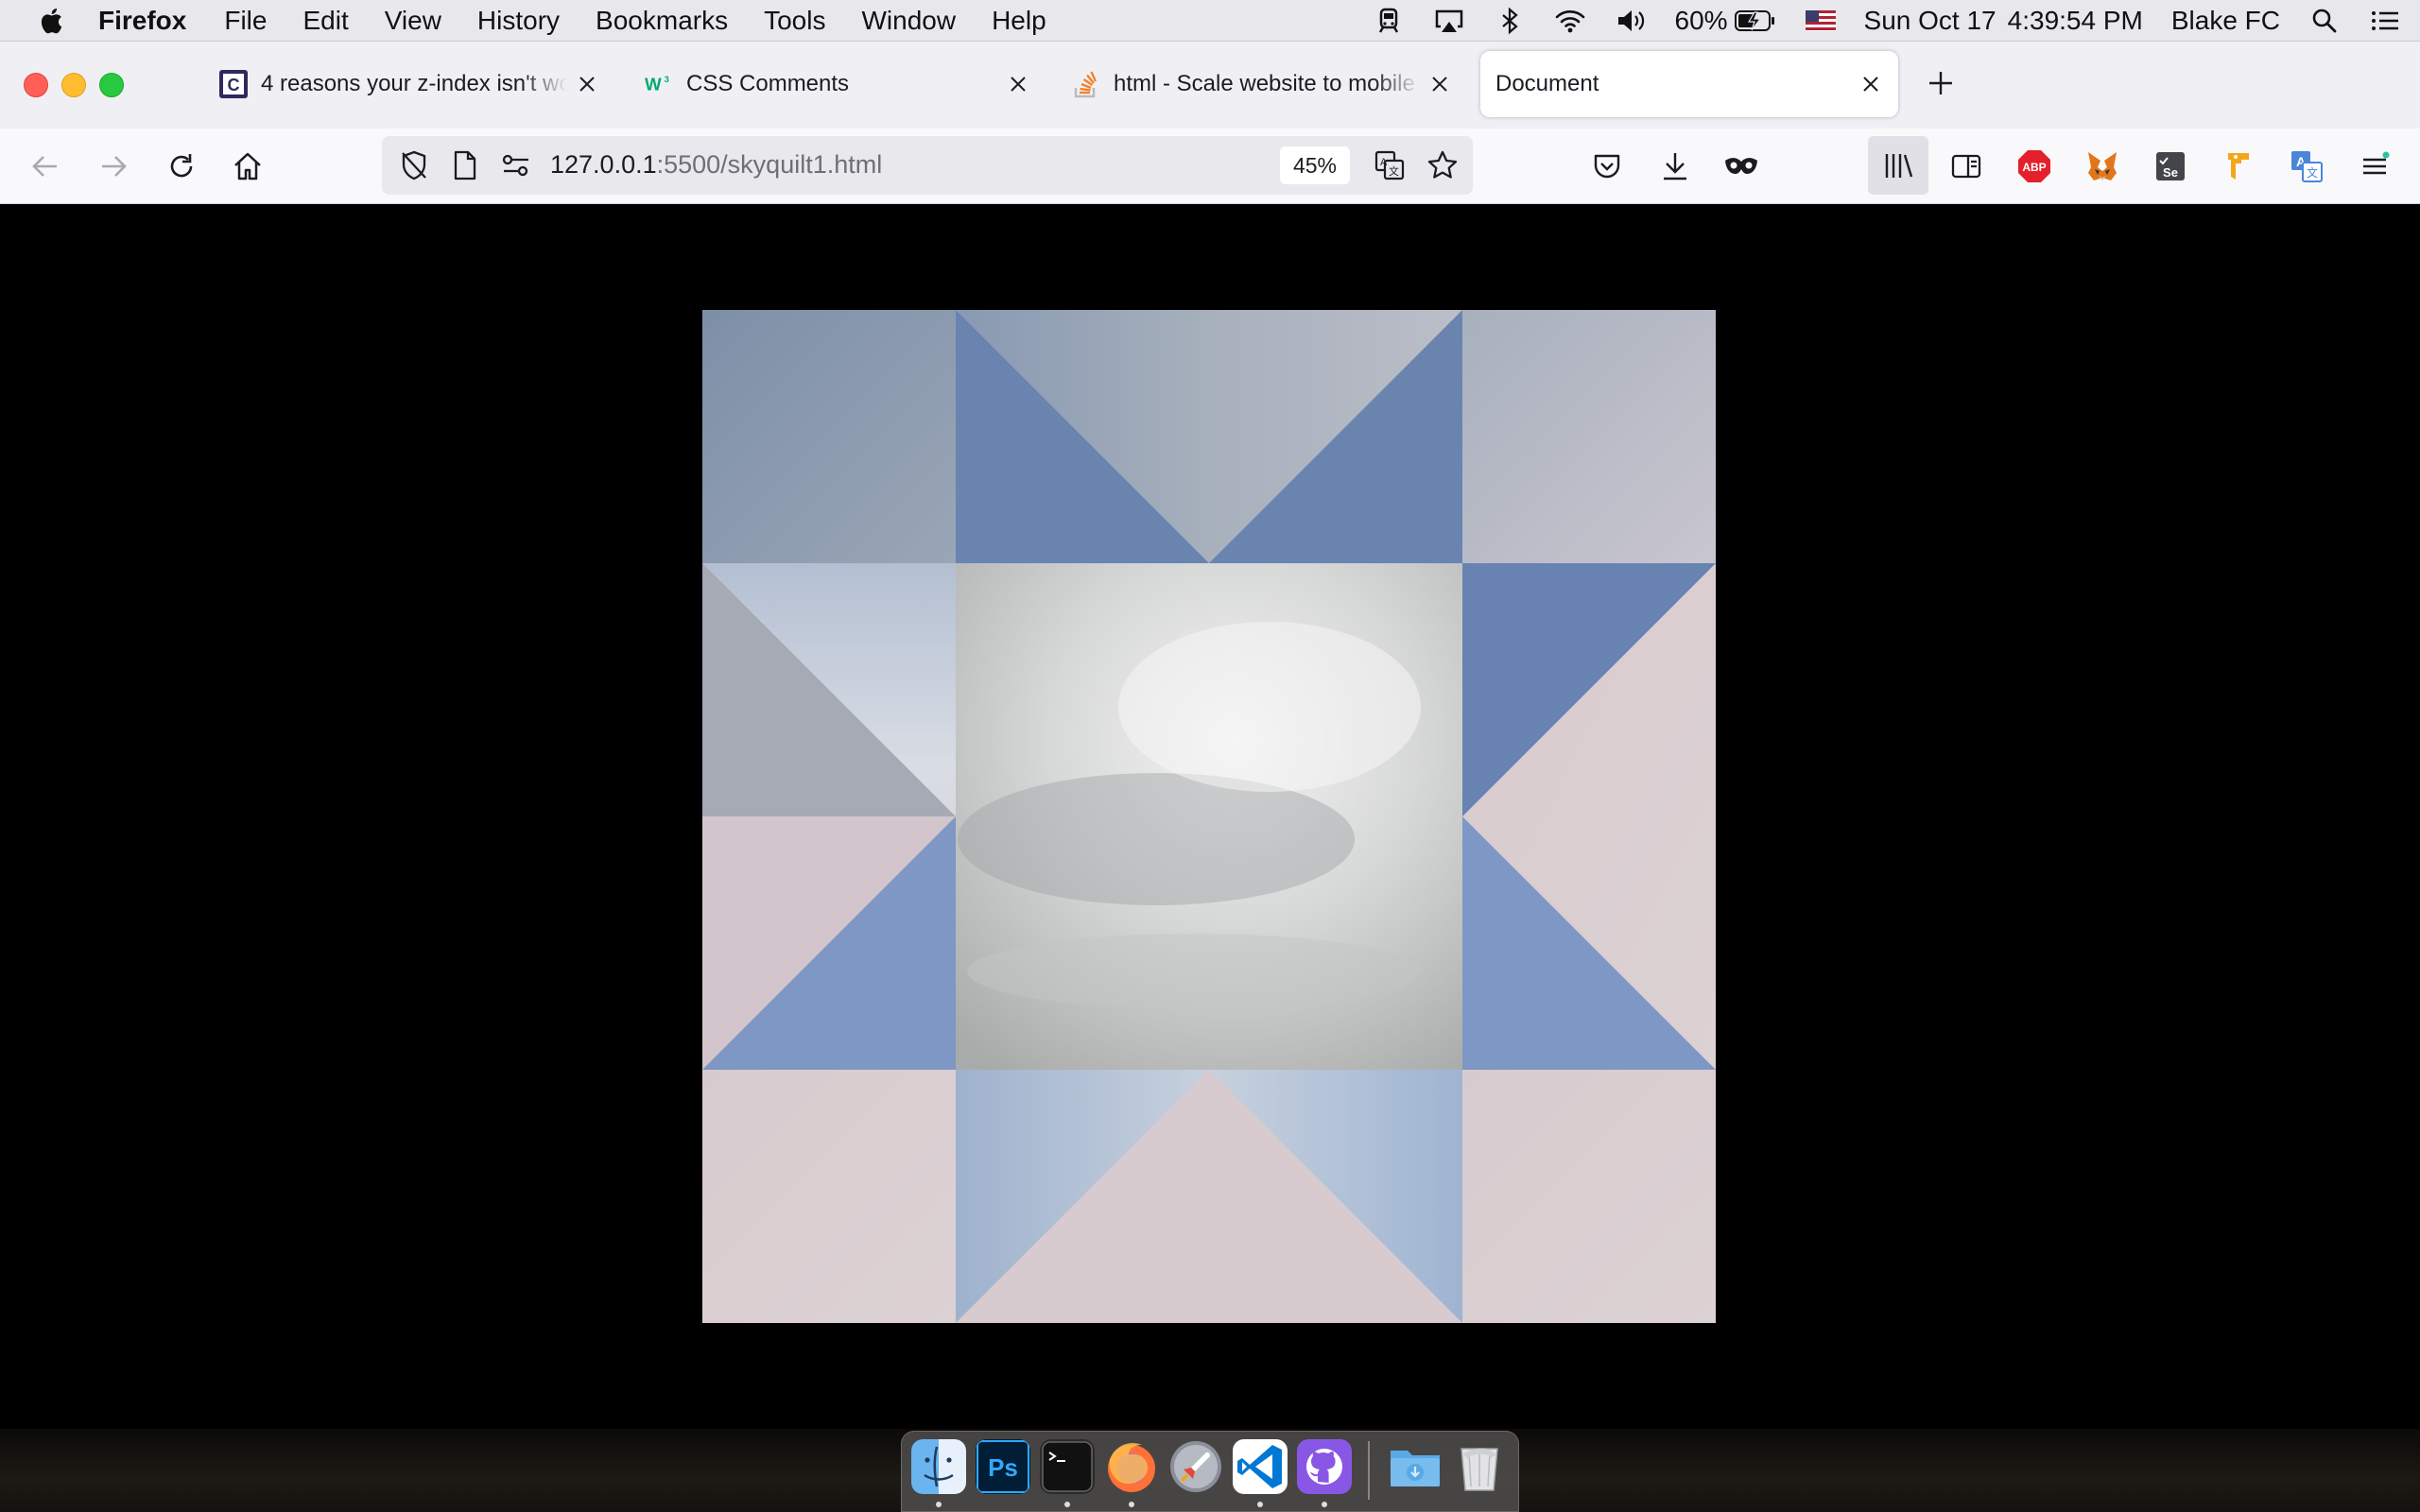 This screenshot has height=1512, width=2420. I want to click on vscode-icon, so click(1260, 1466).